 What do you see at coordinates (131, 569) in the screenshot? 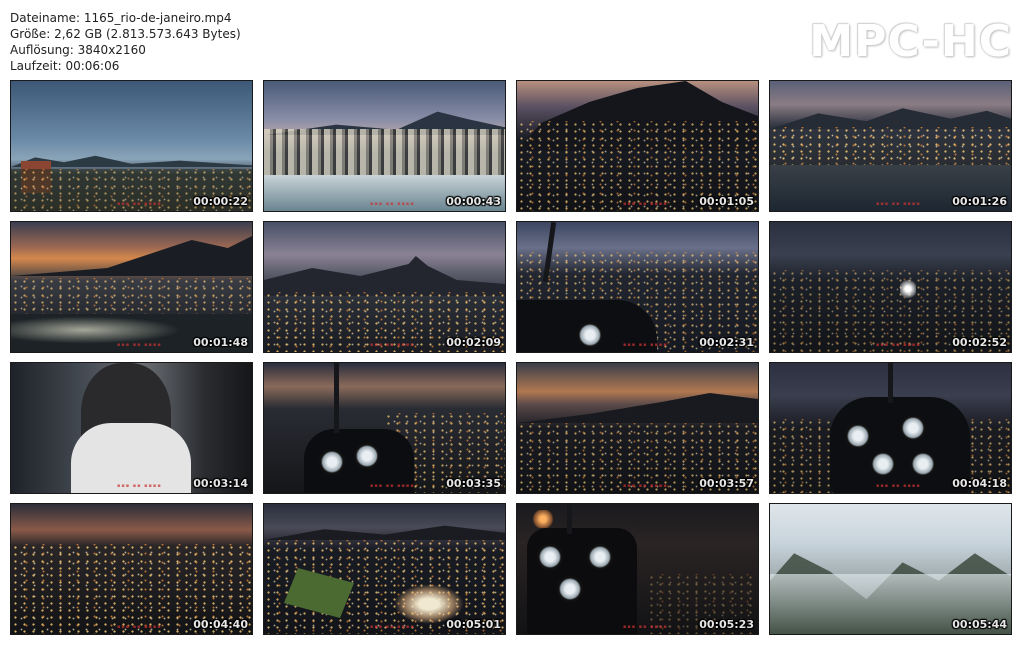
I see `thumbnail-13: ▪▪▪ ▪▪ ▪▪▪▪ 00:04:40` at bounding box center [131, 569].